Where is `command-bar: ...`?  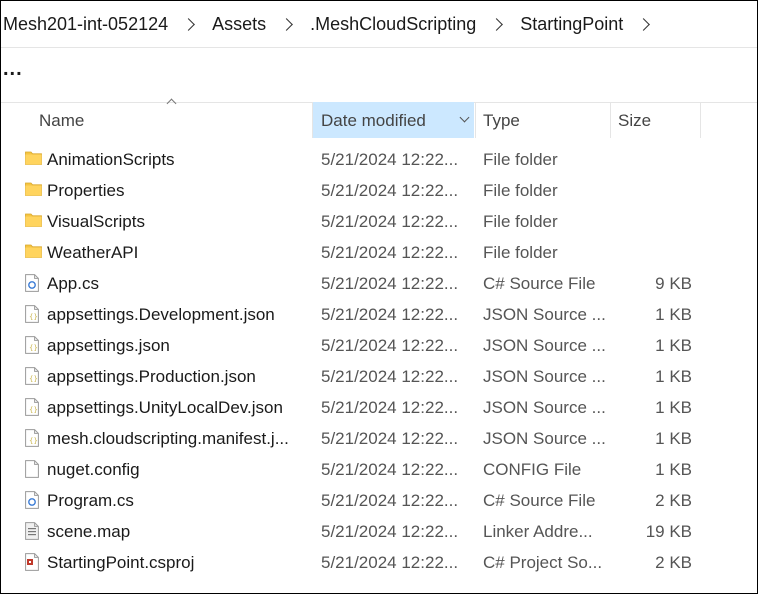 command-bar: ... is located at coordinates (379, 75).